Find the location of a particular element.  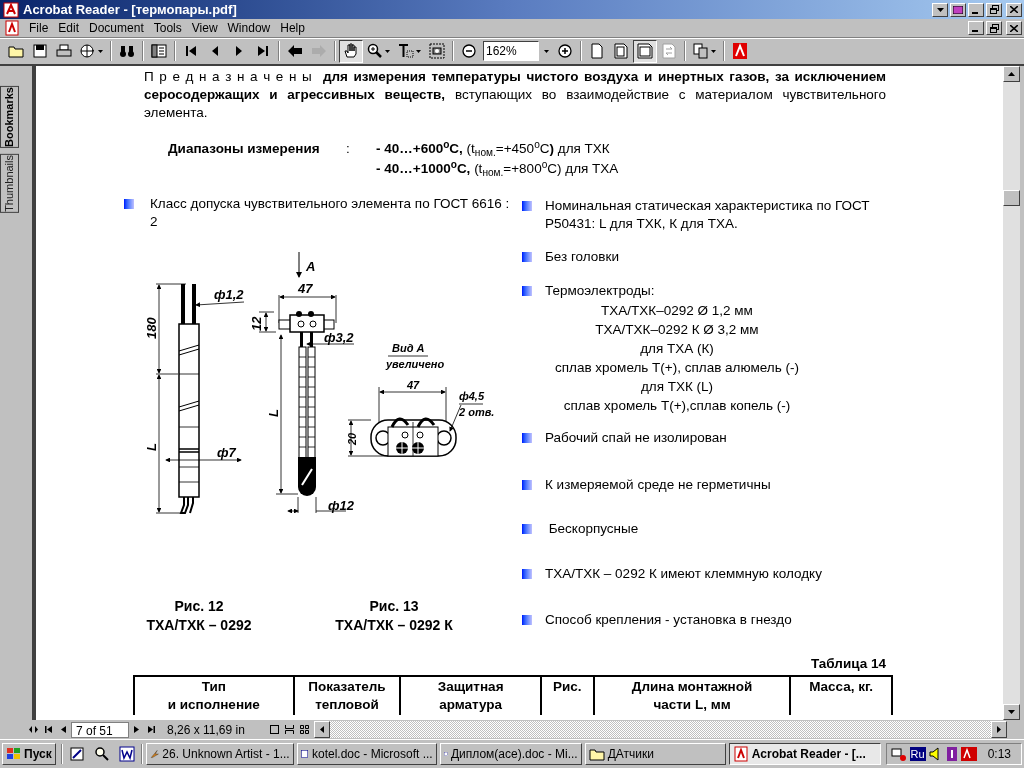

dimension-label: 2 отв. is located at coordinates (477, 412).